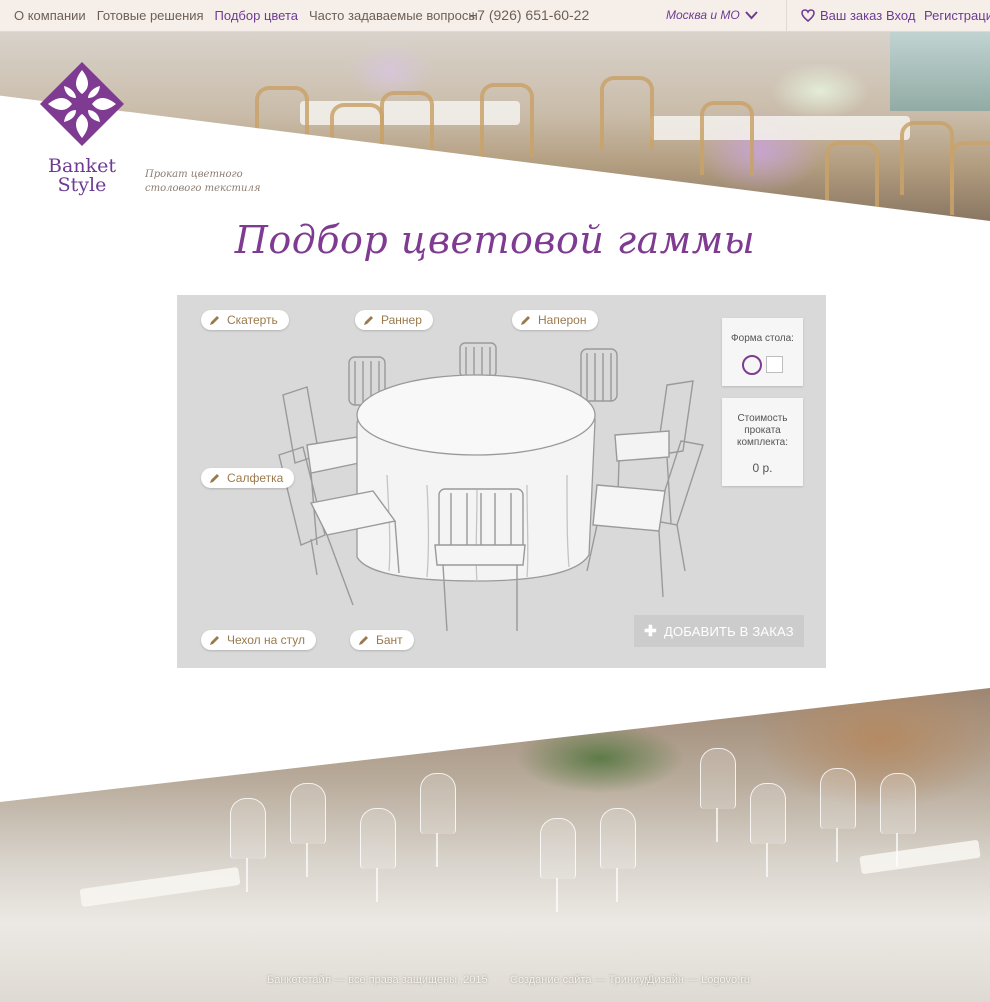  I want to click on tablecloth-label: Скатерть, so click(252, 320).